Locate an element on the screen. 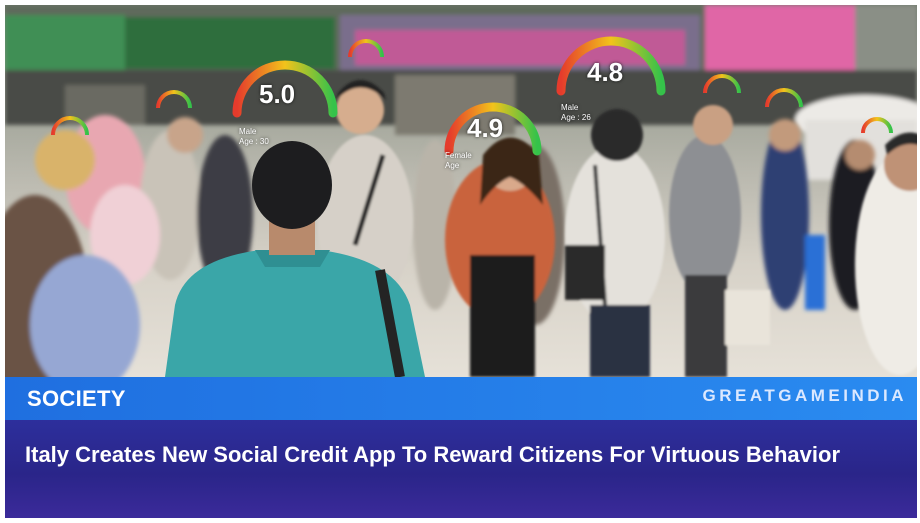 The width and height of the screenshot is (920, 523). gauge-readout-1: 5.0 is located at coordinates (277, 94).